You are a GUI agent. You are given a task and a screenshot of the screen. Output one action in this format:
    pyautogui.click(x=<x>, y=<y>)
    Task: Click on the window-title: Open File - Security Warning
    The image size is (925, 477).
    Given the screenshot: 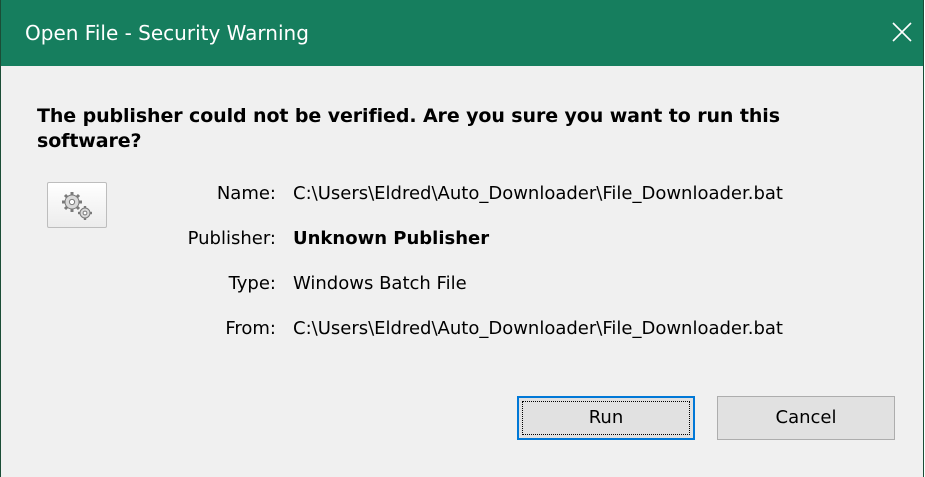 What is the action you would take?
    pyautogui.click(x=167, y=33)
    